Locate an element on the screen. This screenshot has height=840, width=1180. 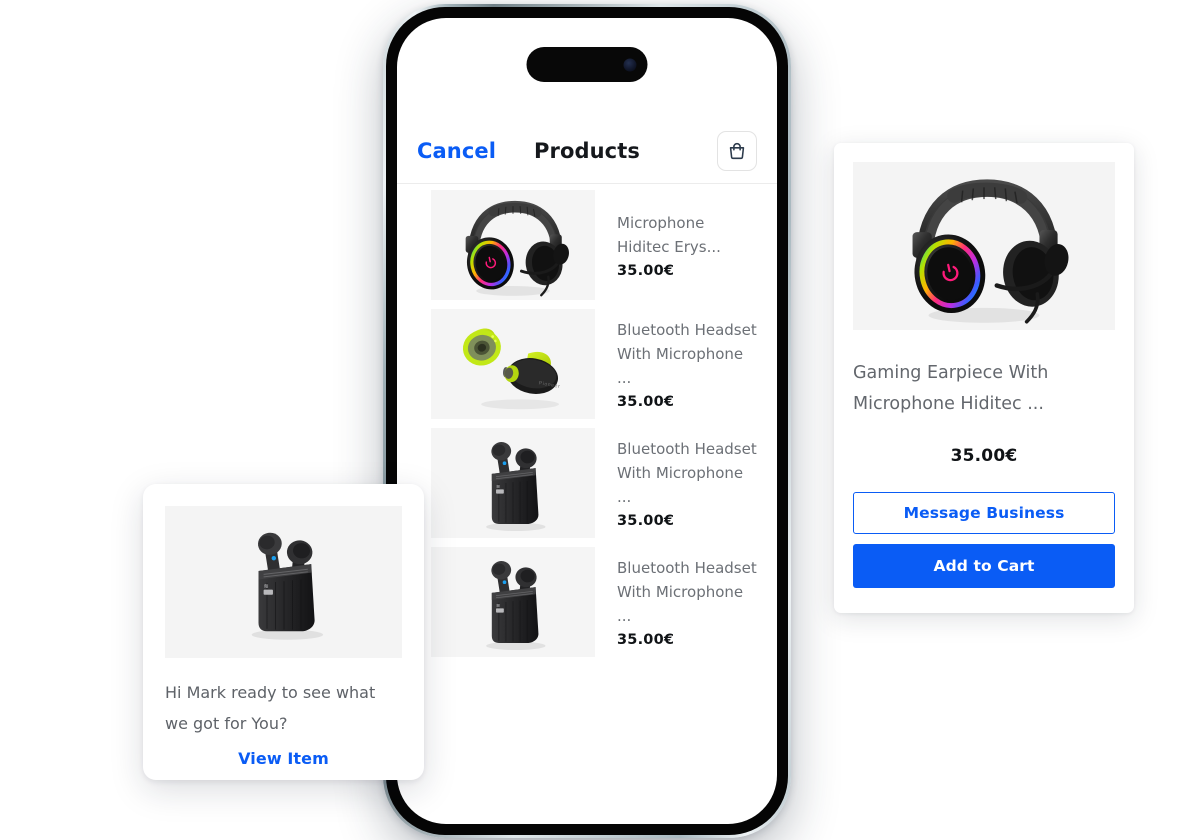
detail-product-price: 35.00€ is located at coordinates (984, 456).